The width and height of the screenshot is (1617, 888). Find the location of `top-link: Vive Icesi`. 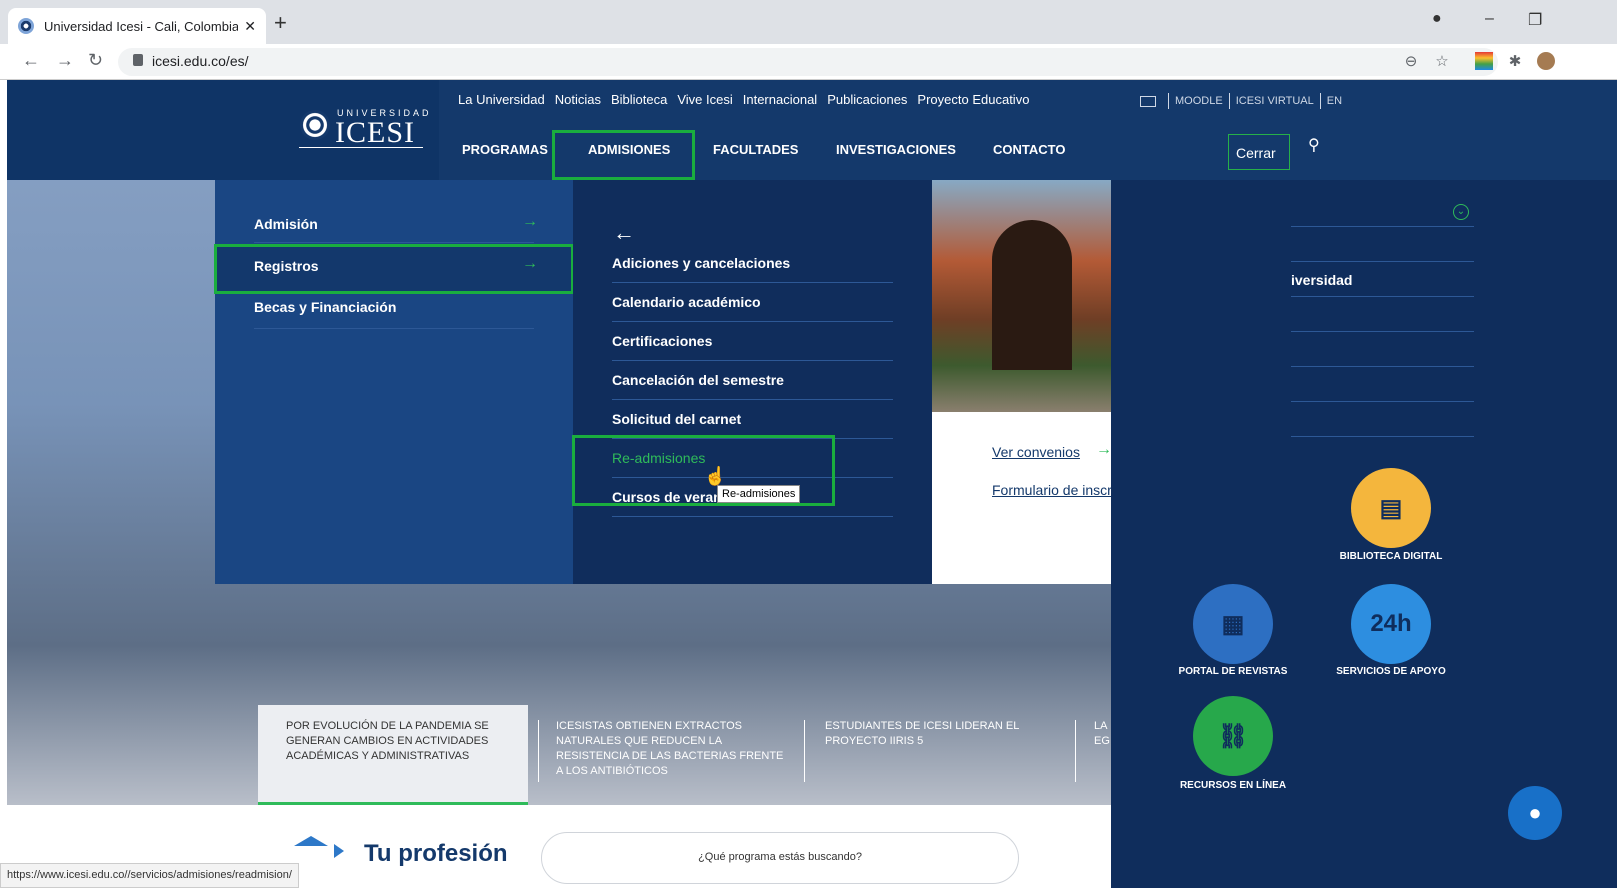

top-link: Vive Icesi is located at coordinates (704, 99).